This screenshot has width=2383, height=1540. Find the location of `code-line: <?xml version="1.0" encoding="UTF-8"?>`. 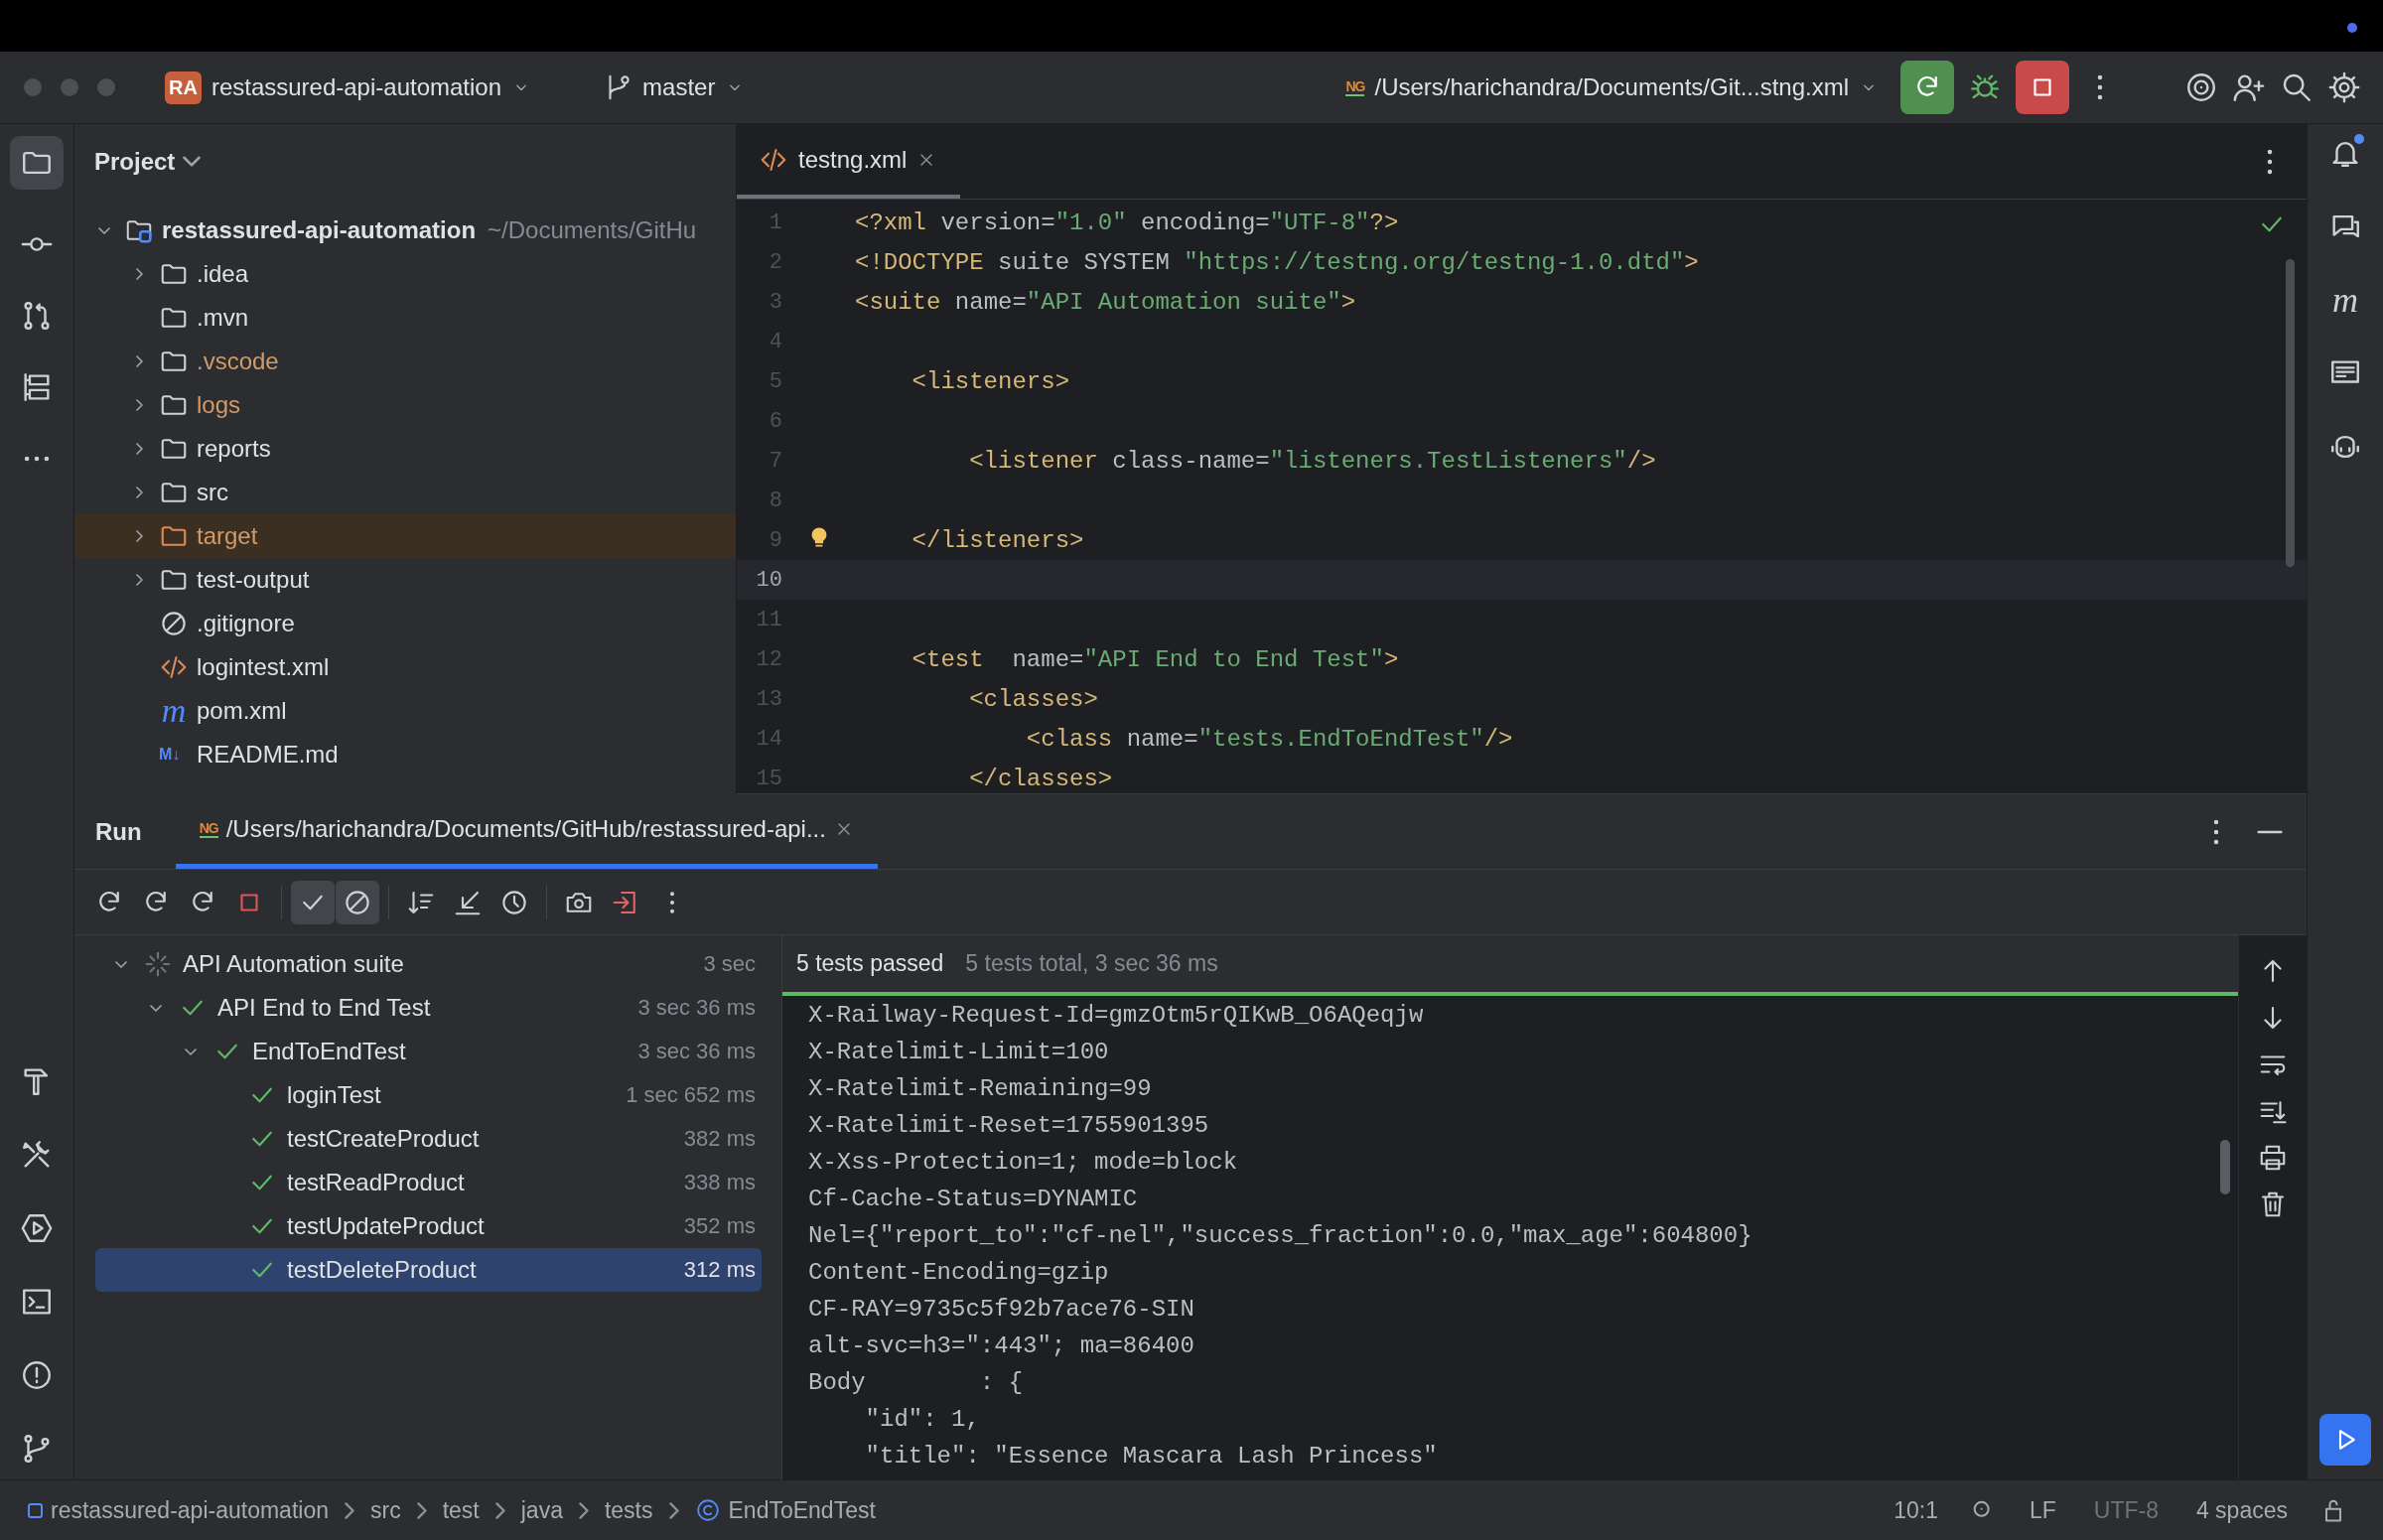

code-line: <?xml version="1.0" encoding="UTF-8"?> is located at coordinates (1127, 222).